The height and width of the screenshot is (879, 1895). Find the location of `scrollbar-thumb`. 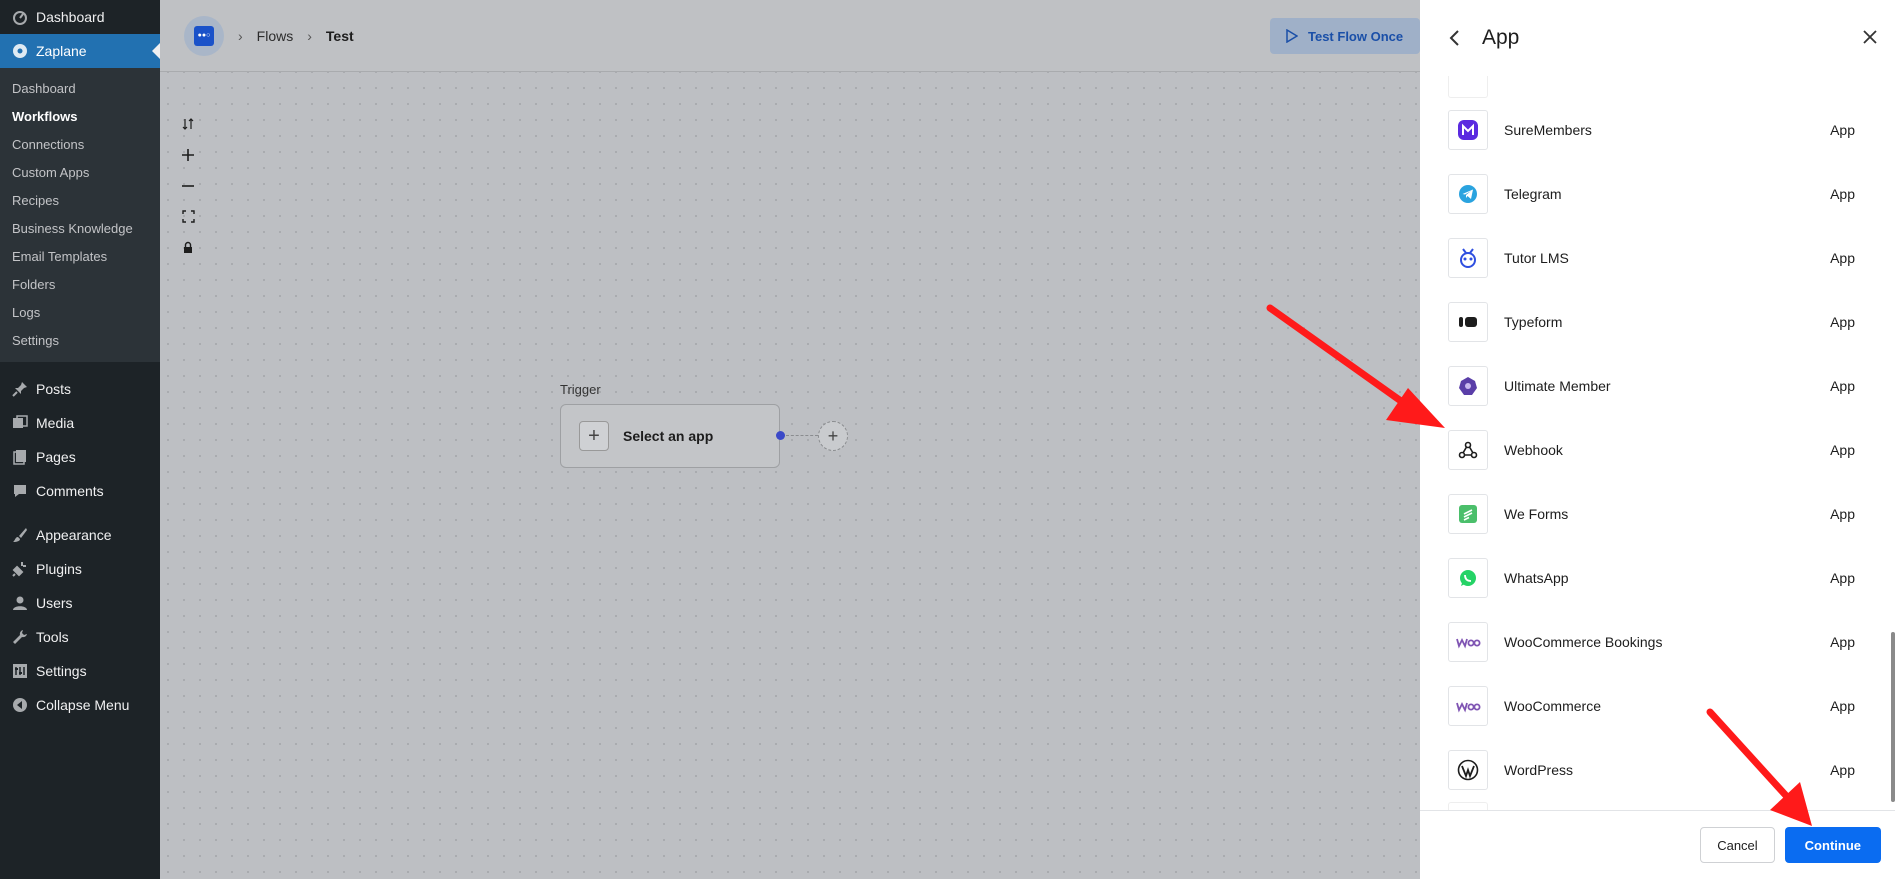

scrollbar-thumb is located at coordinates (1893, 717).